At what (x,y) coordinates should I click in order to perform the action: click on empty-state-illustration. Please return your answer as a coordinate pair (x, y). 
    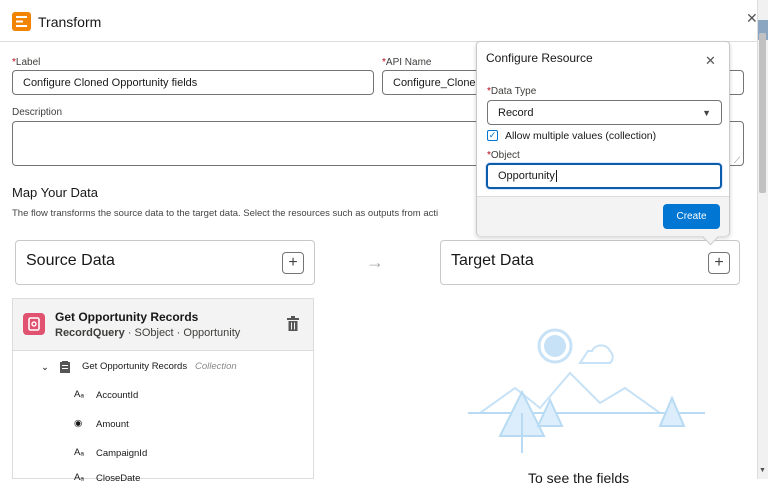
    Looking at the image, I should click on (590, 390).